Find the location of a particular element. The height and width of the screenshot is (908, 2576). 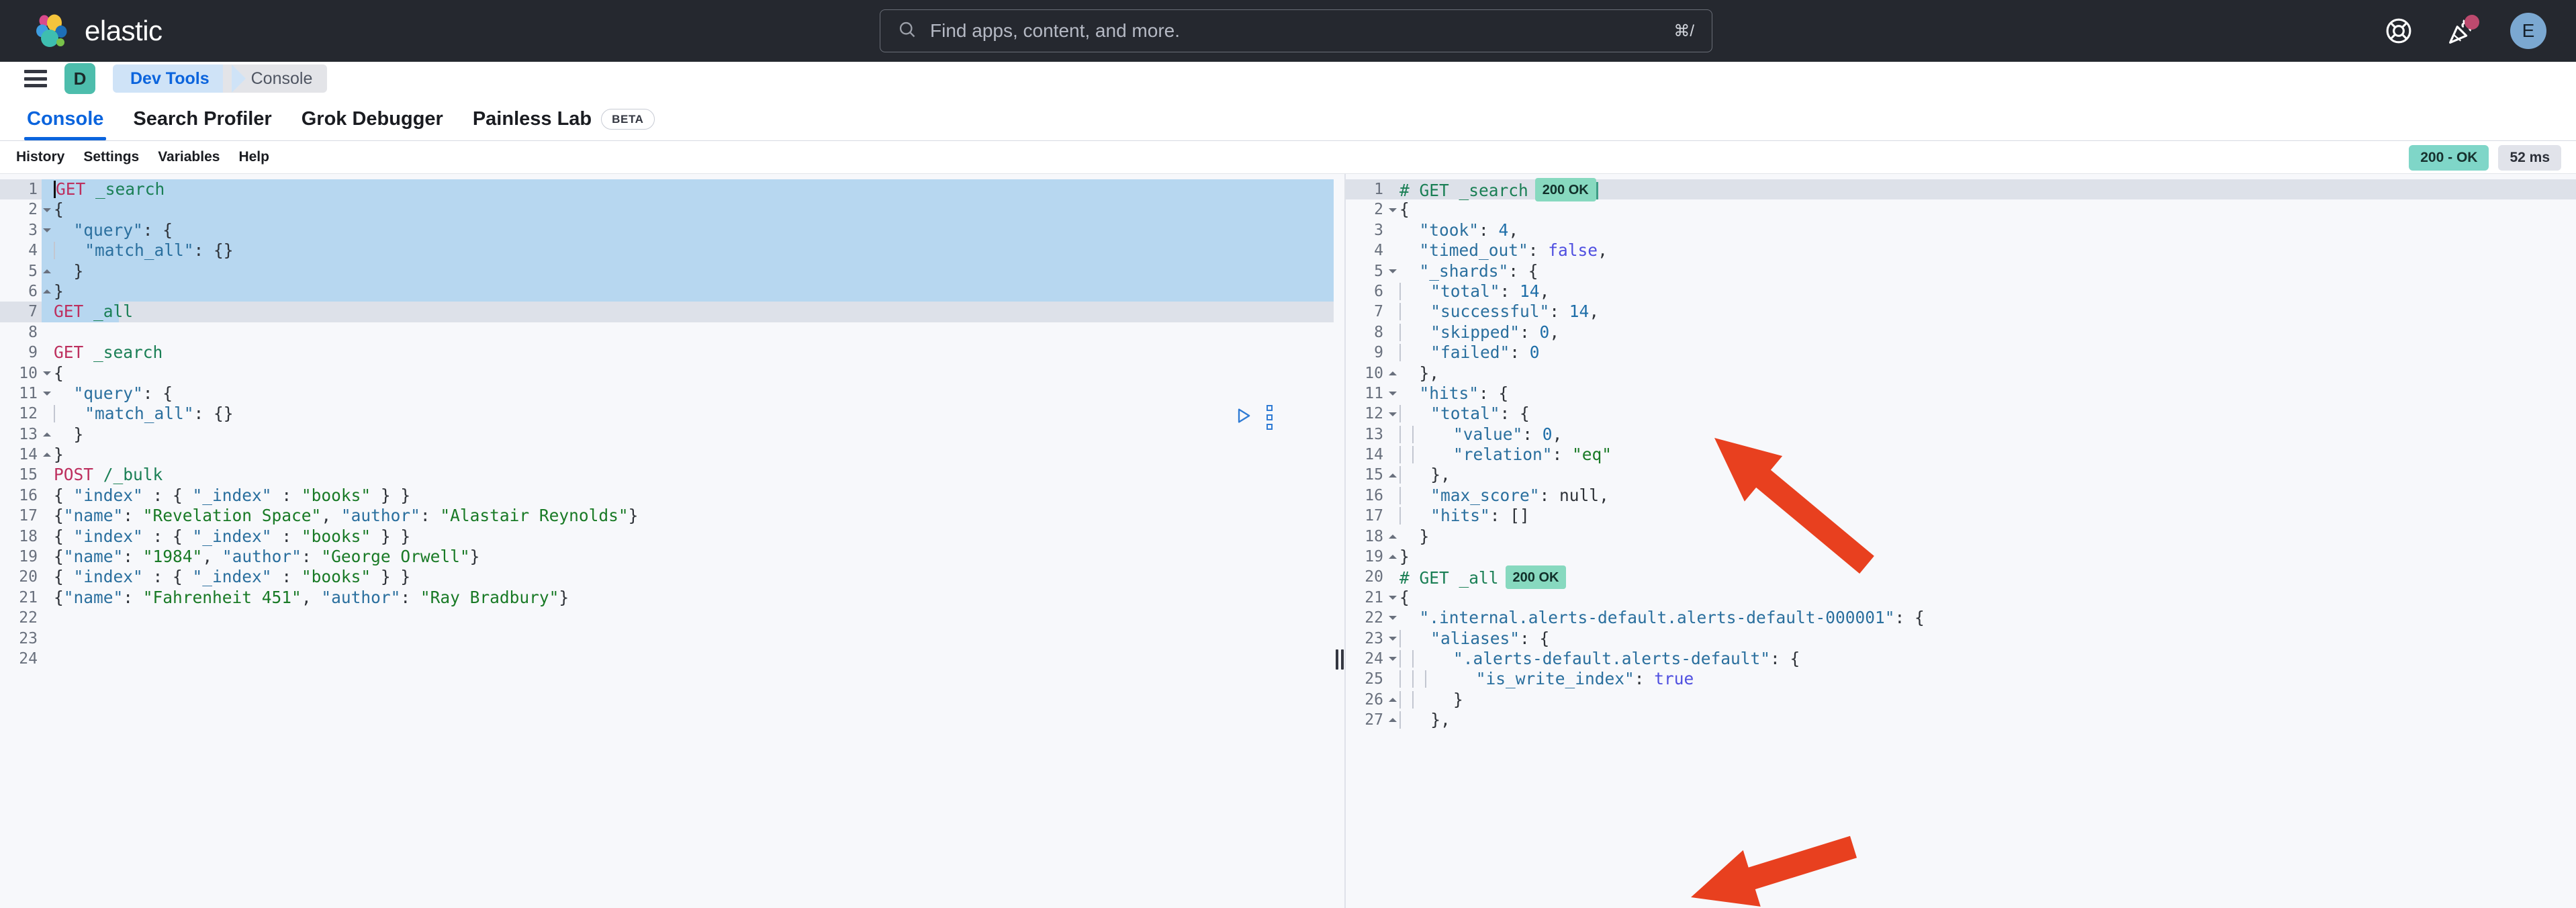

code-token: GET is located at coordinates (69, 312).